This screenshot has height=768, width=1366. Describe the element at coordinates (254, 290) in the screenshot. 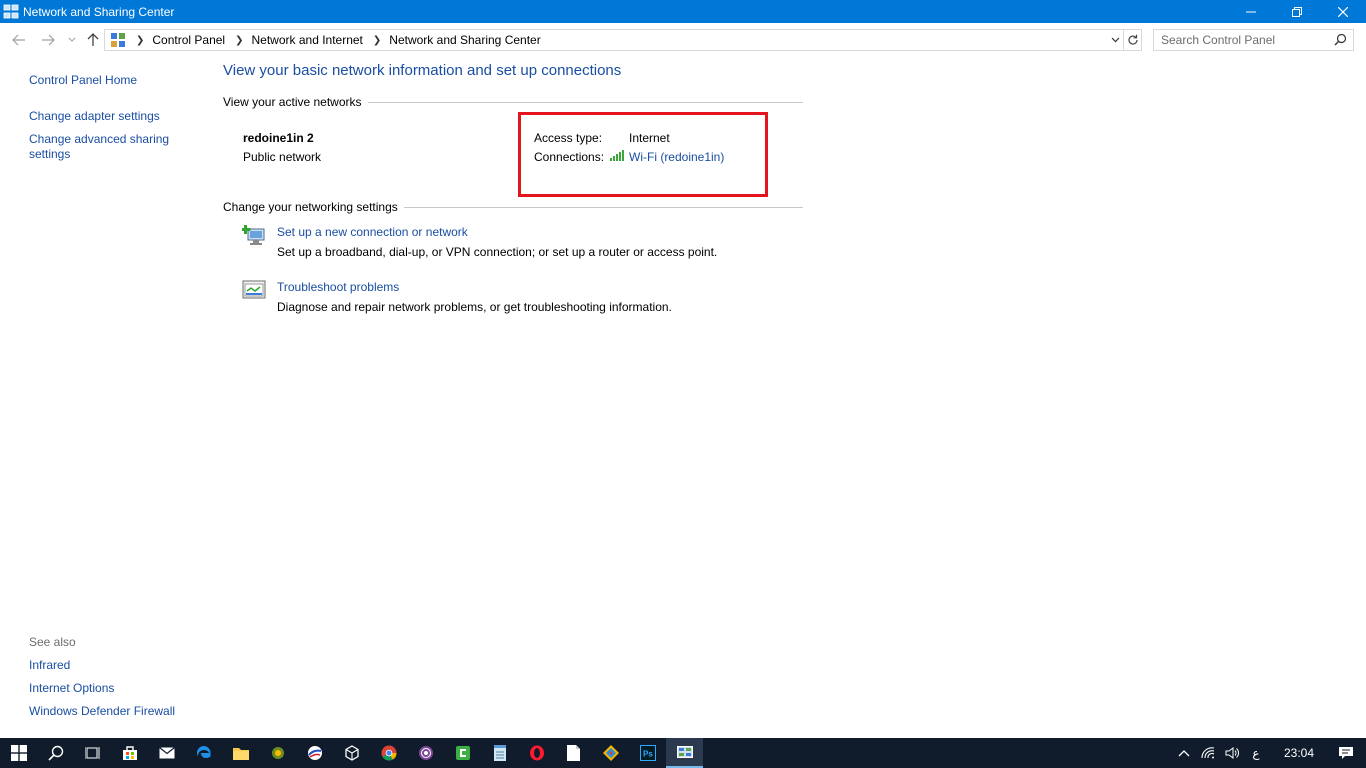

I see `troubleshoot-icon` at that location.